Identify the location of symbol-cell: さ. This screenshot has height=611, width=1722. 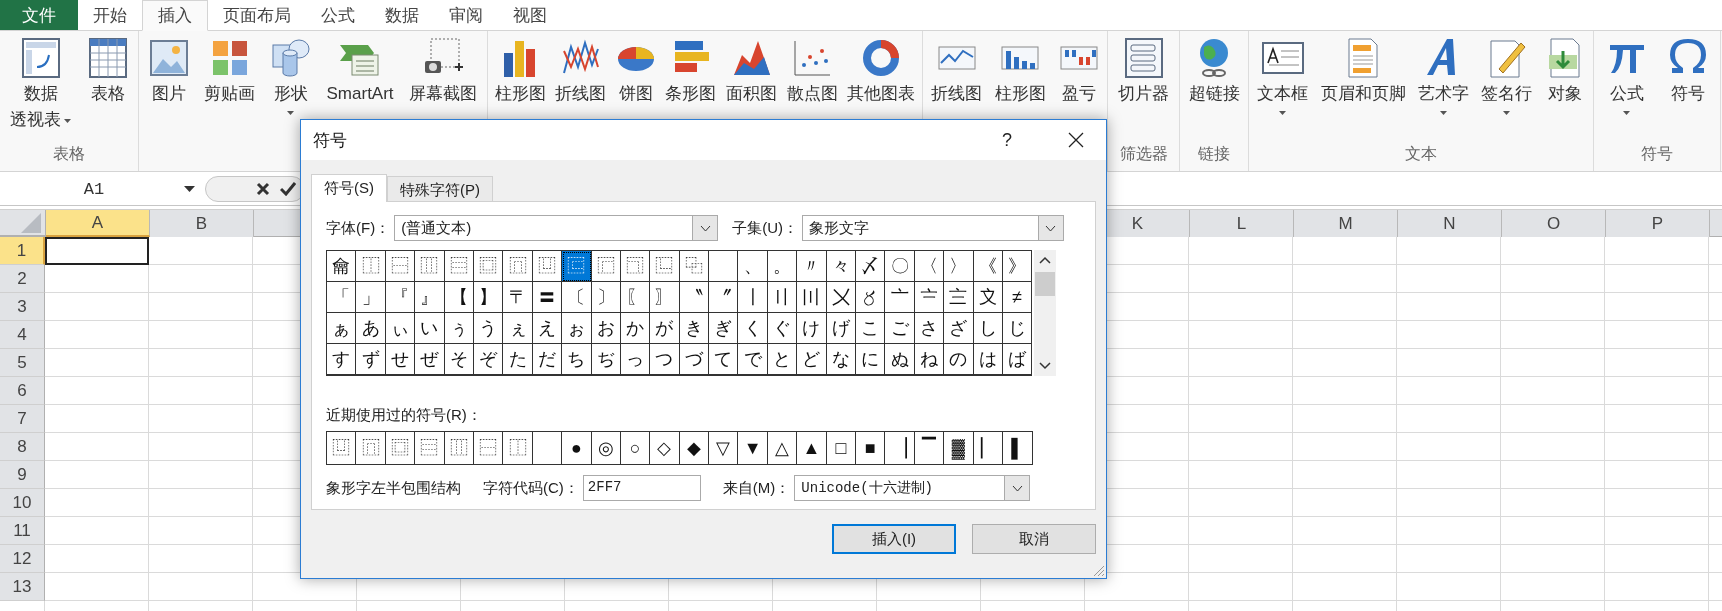
(929, 328).